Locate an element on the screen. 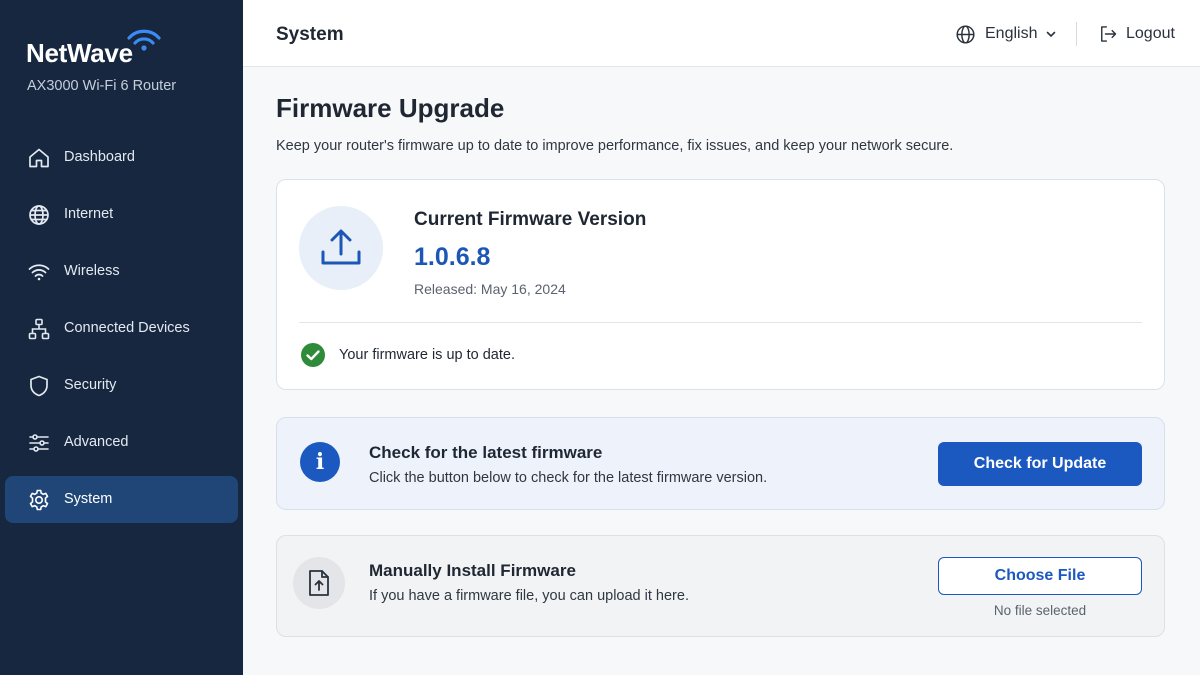  upload-icon is located at coordinates (341, 247).